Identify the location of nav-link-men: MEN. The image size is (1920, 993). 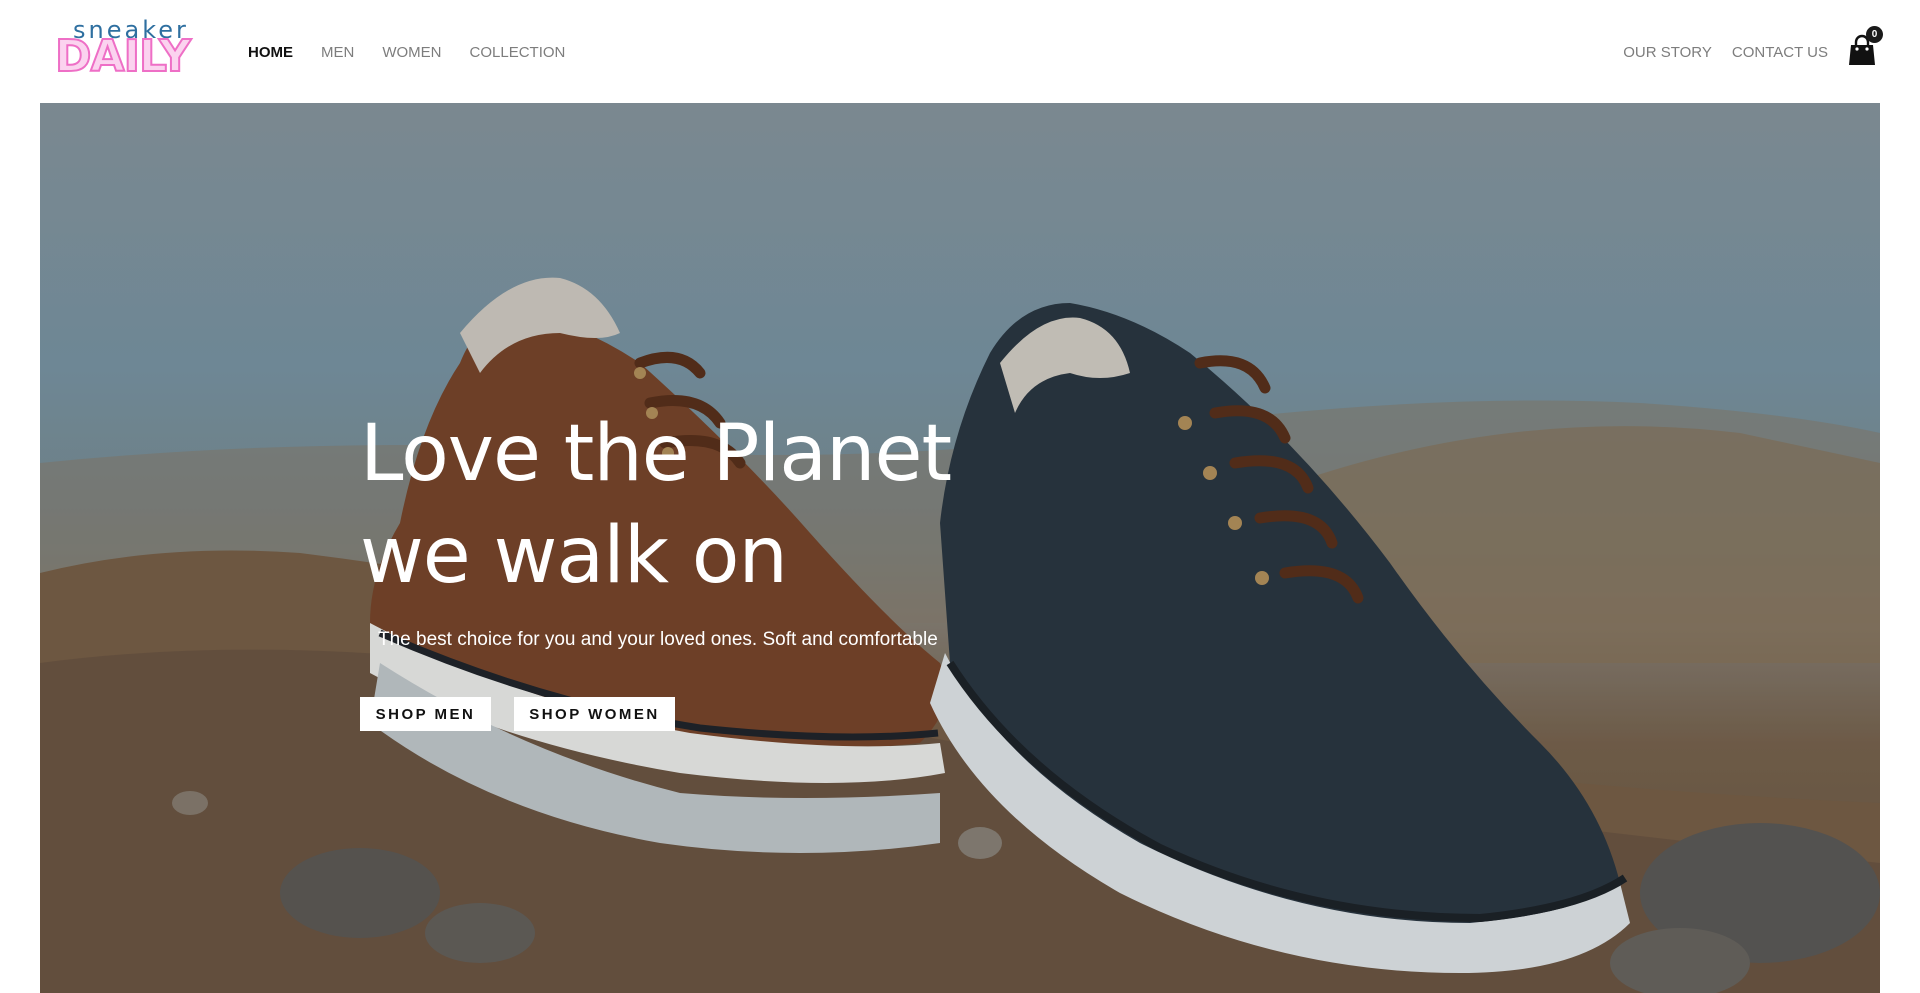
(337, 52).